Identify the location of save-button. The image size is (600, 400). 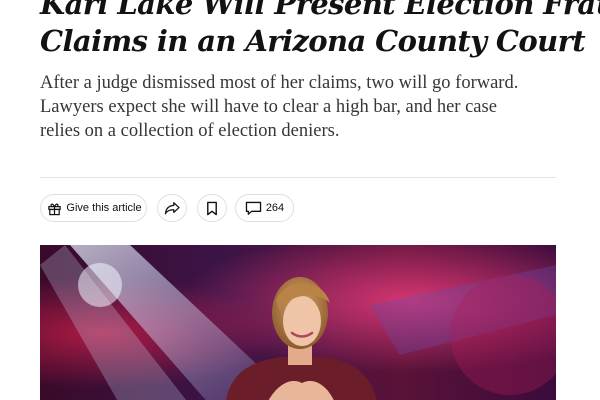
(212, 208).